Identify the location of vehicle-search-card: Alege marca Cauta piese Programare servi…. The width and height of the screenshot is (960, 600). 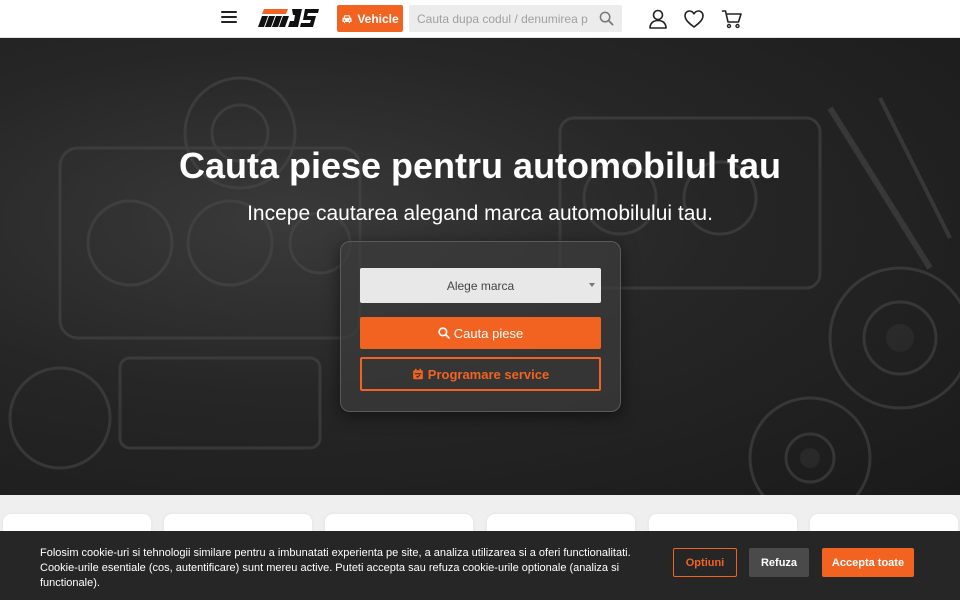
(480, 326).